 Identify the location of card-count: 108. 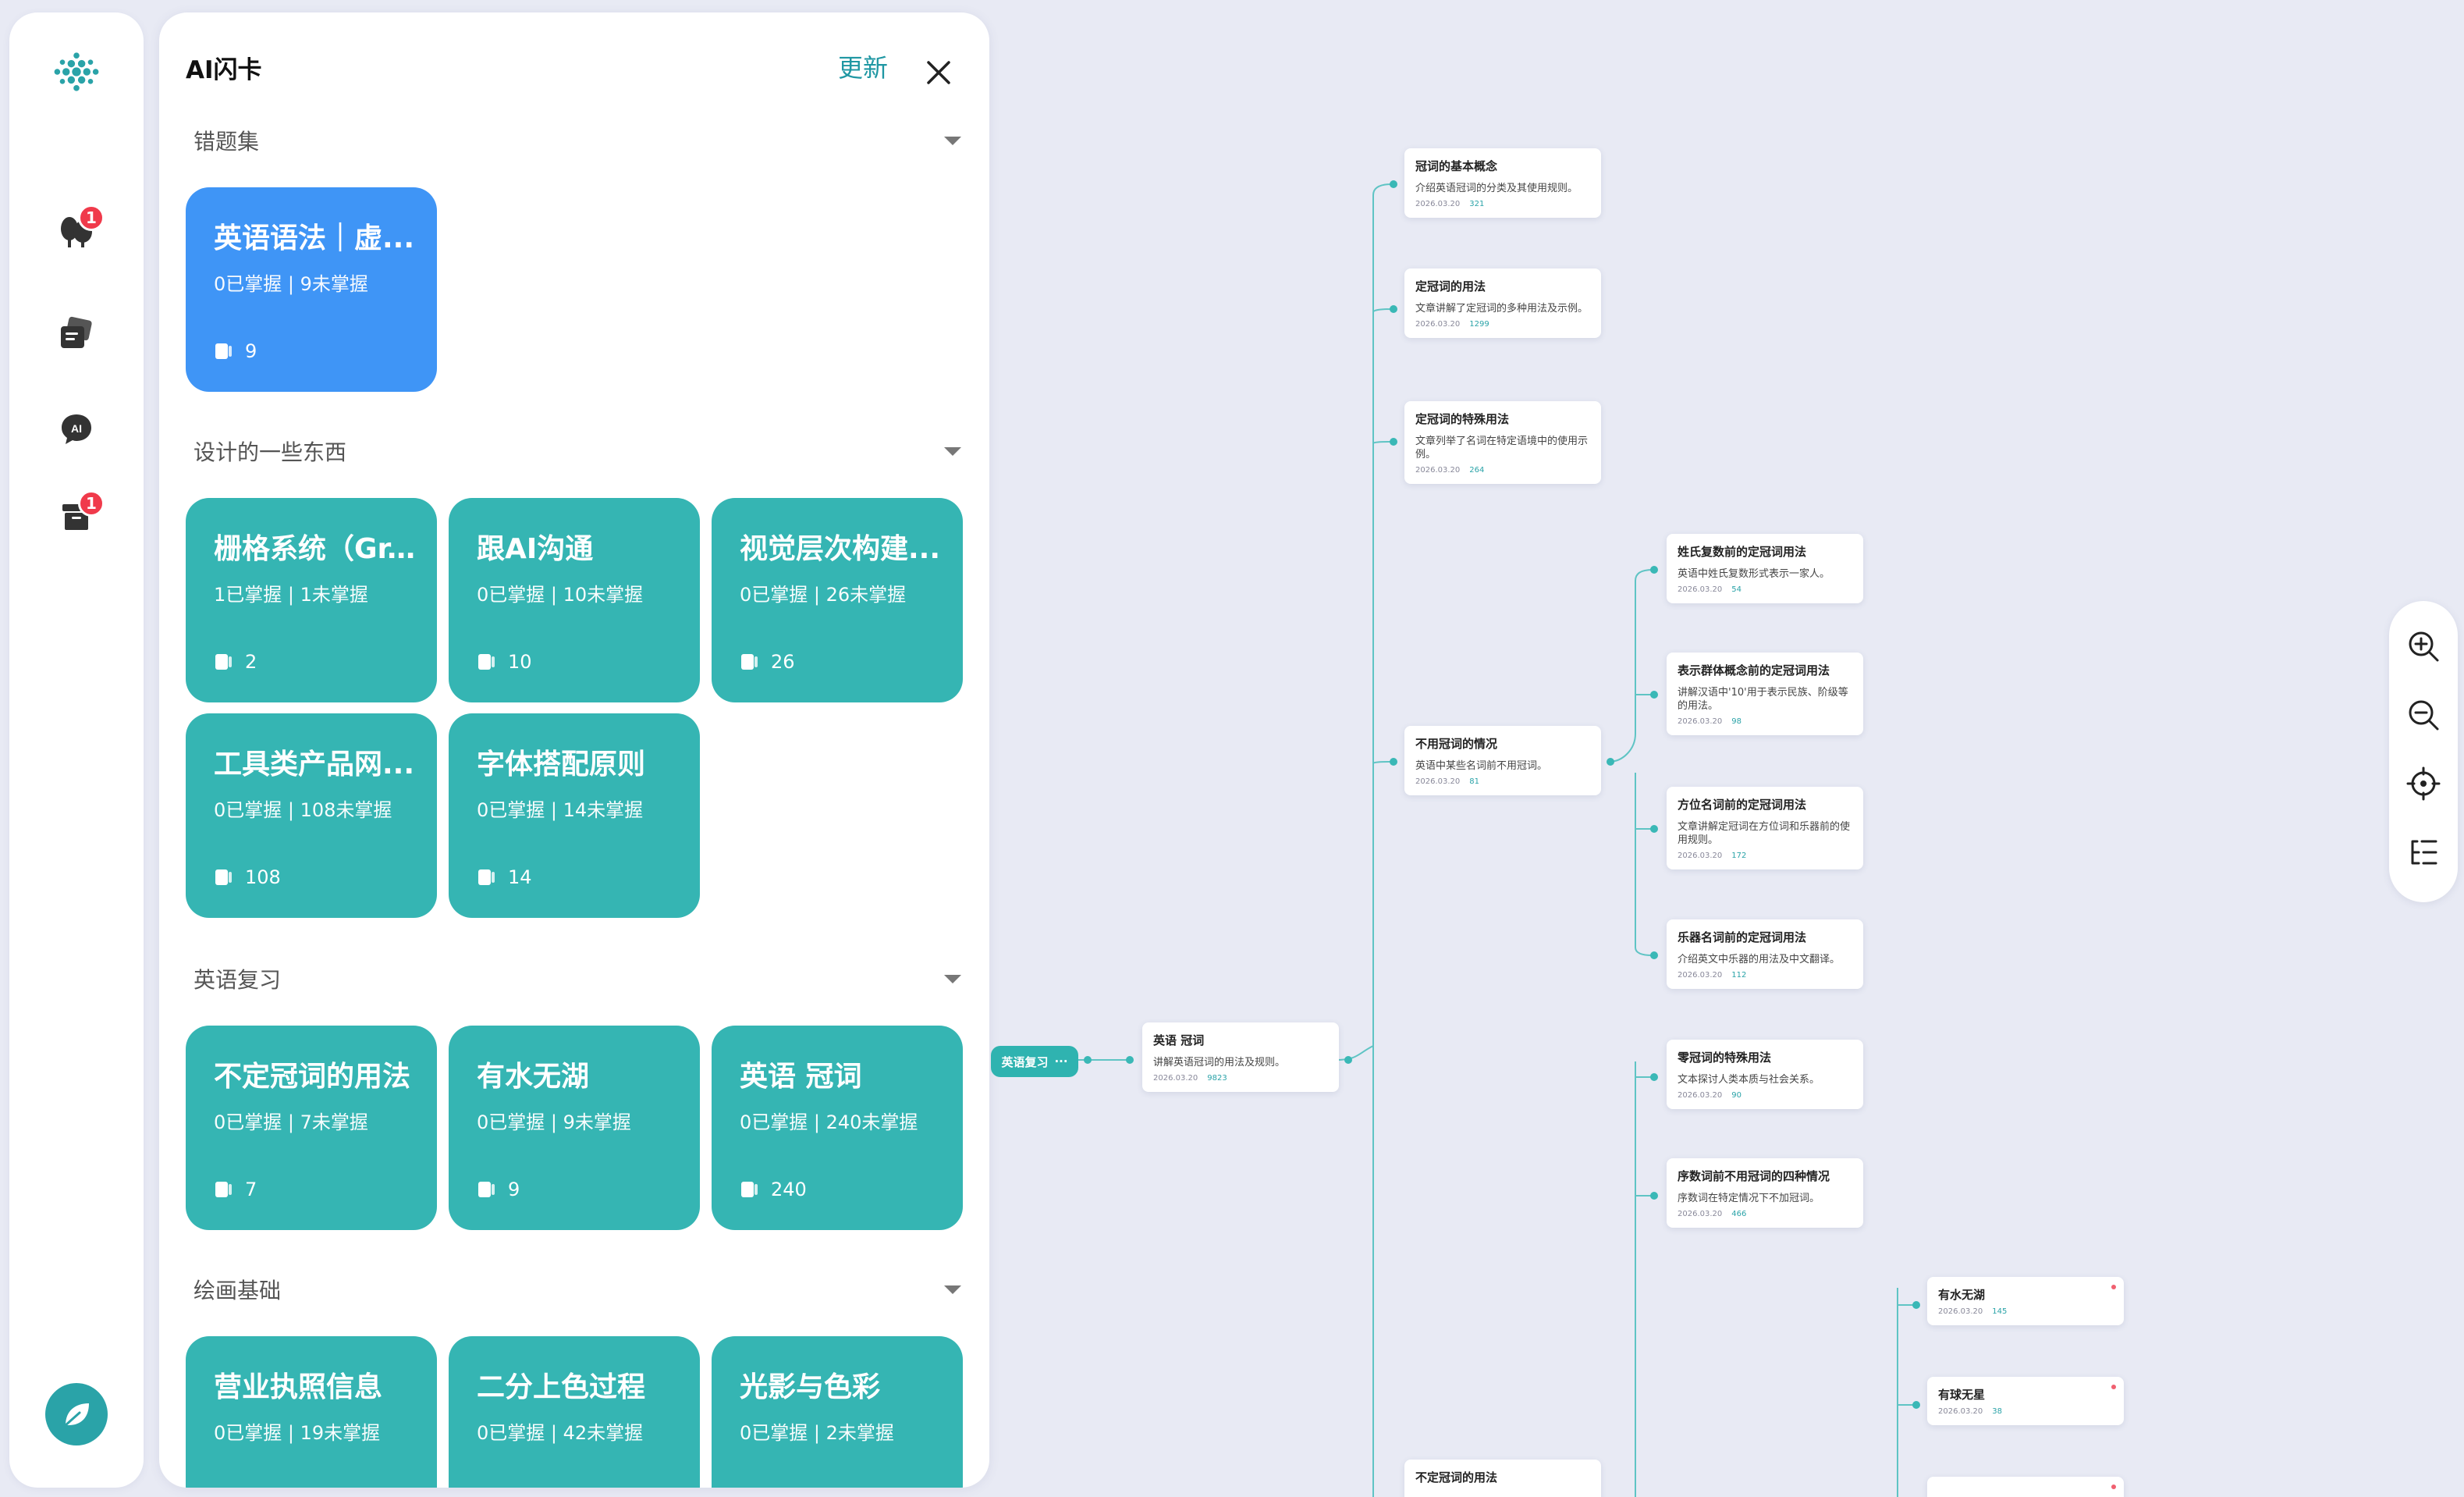
(247, 877).